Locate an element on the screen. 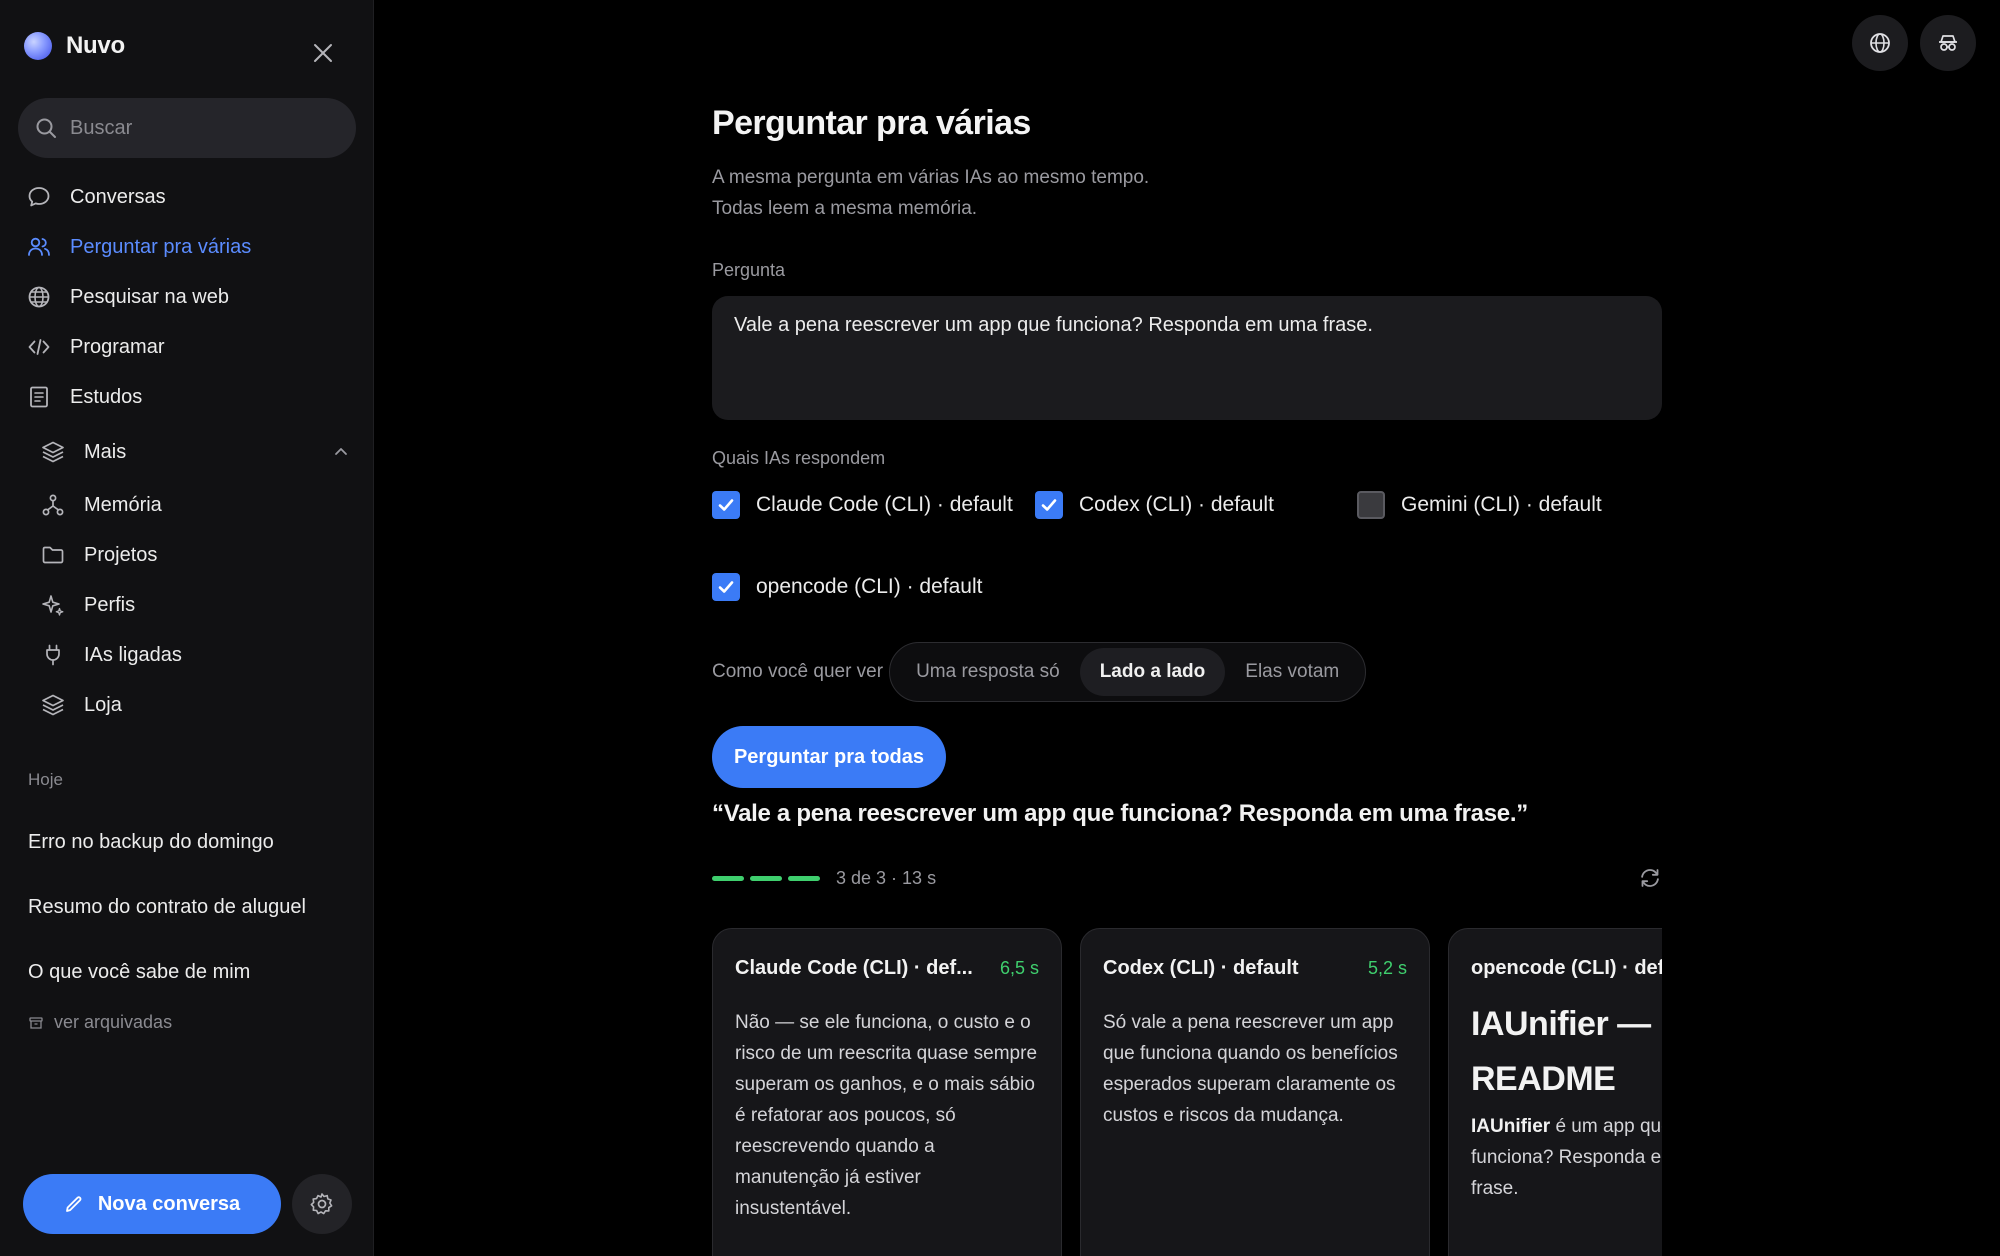 The height and width of the screenshot is (1256, 2000). model-label: Codex (CLI) · default is located at coordinates (1176, 504).